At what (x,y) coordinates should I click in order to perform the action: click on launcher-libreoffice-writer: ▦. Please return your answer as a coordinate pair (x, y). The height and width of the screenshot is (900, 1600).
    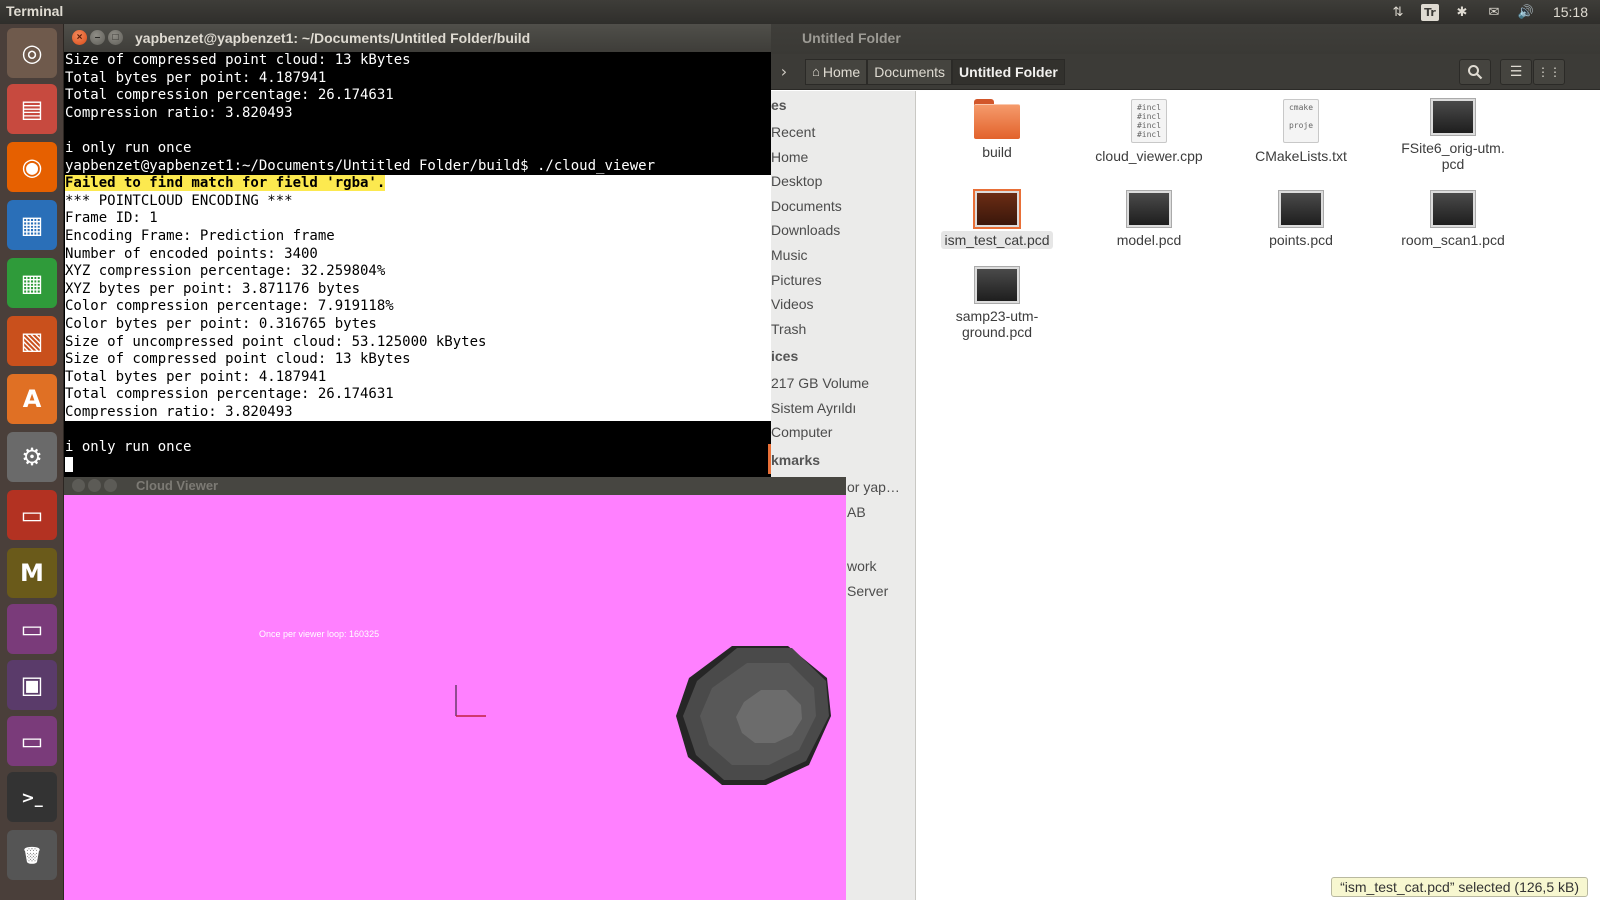
    Looking at the image, I should click on (32, 225).